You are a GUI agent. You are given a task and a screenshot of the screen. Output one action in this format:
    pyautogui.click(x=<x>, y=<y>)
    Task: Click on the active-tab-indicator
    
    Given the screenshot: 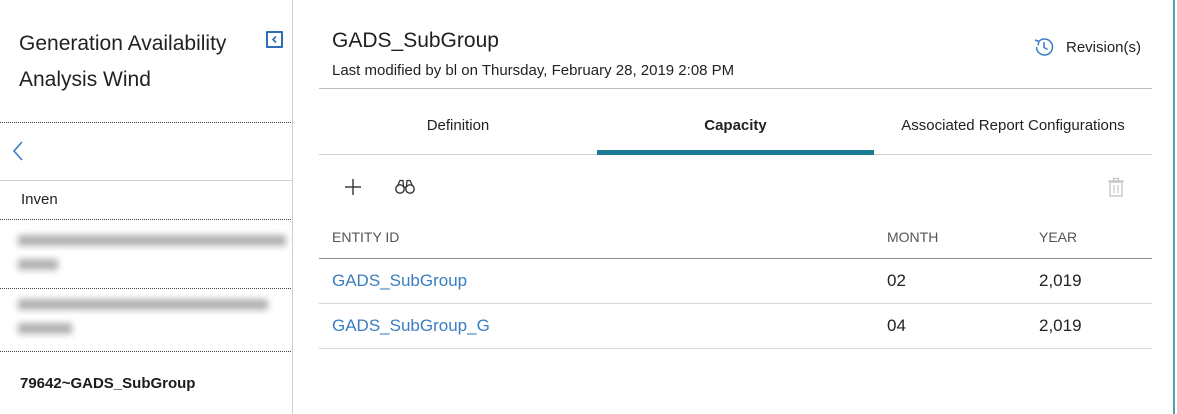 What is the action you would take?
    pyautogui.click(x=735, y=152)
    